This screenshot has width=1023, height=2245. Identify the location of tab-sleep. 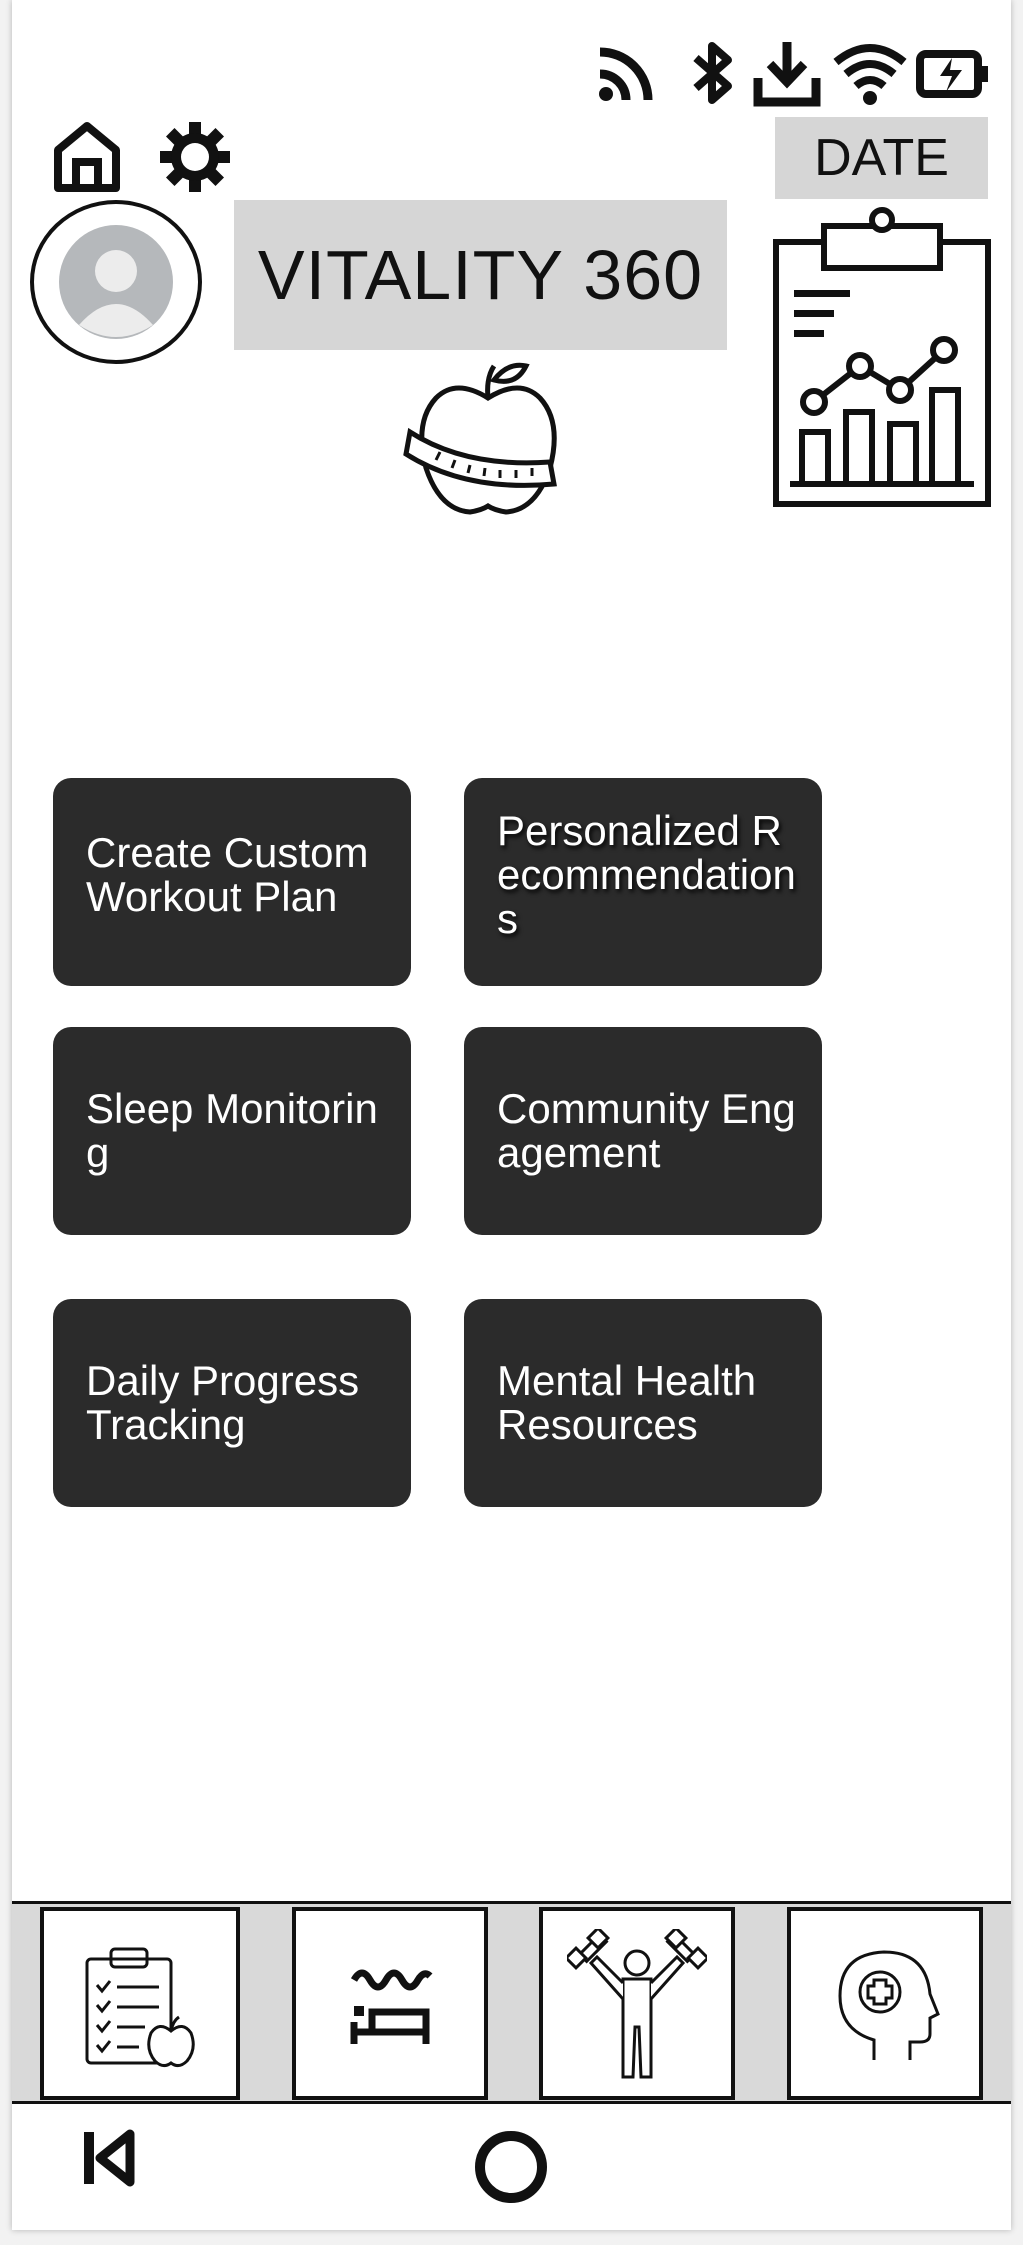
(390, 2003).